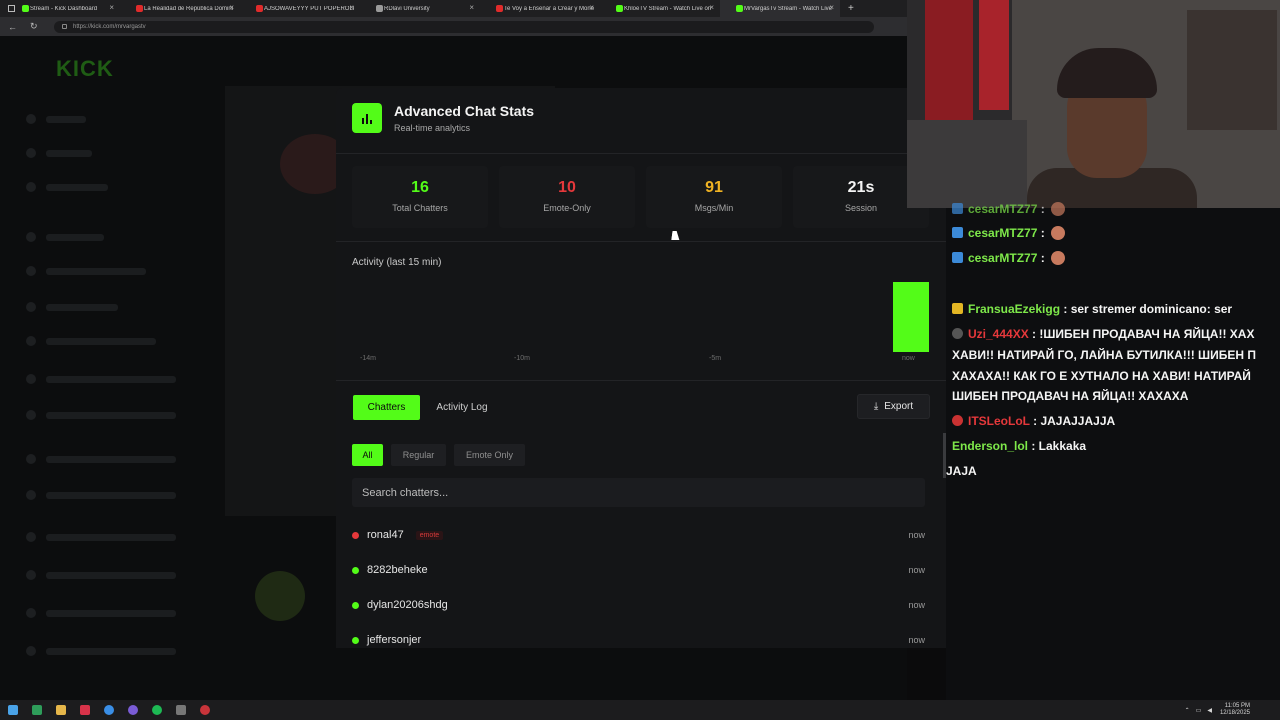 Image resolution: width=1280 pixels, height=720 pixels. I want to click on activity-tick-label: now, so click(908, 358).